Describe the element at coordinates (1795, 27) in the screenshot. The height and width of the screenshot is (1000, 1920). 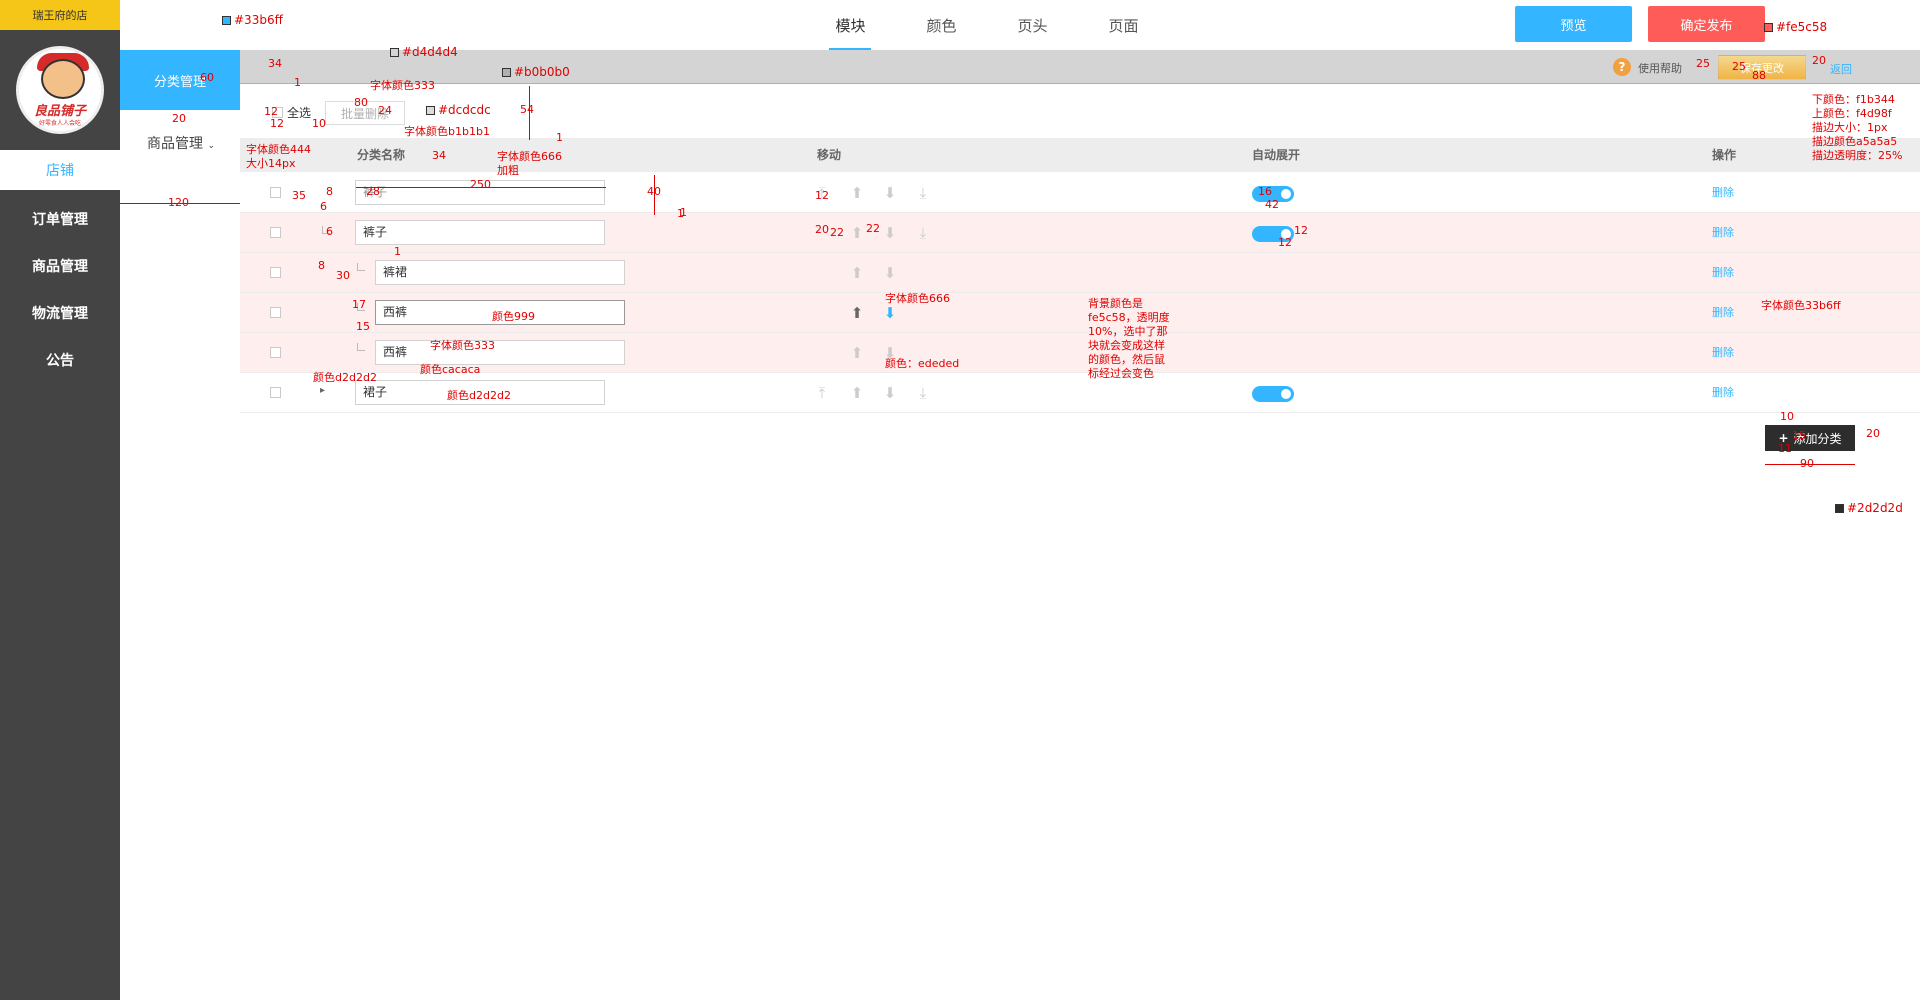
I see `annotation-red: #fe5c58` at that location.